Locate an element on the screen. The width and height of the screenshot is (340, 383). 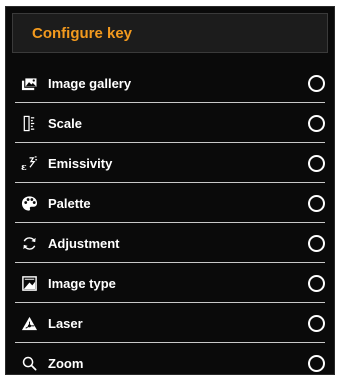
option-label: Scale is located at coordinates (65, 123).